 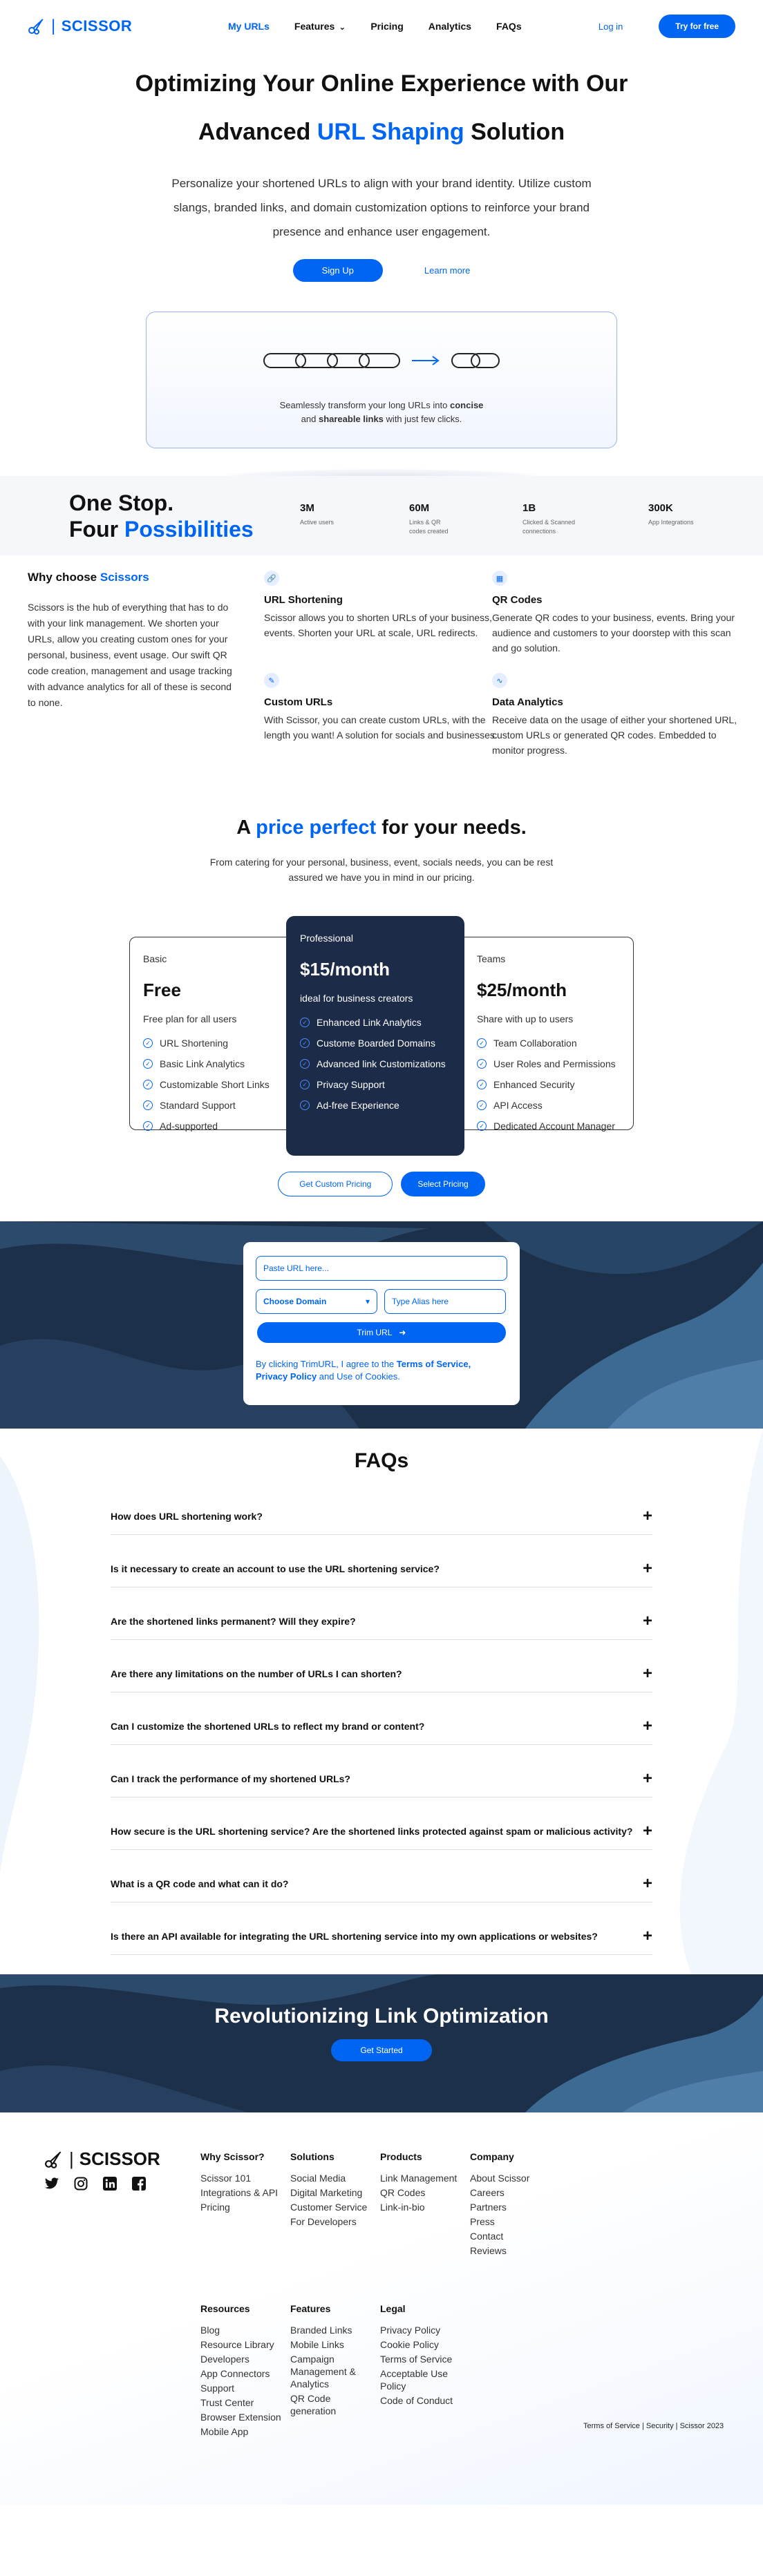 I want to click on footer-link: Pricing, so click(x=243, y=2207).